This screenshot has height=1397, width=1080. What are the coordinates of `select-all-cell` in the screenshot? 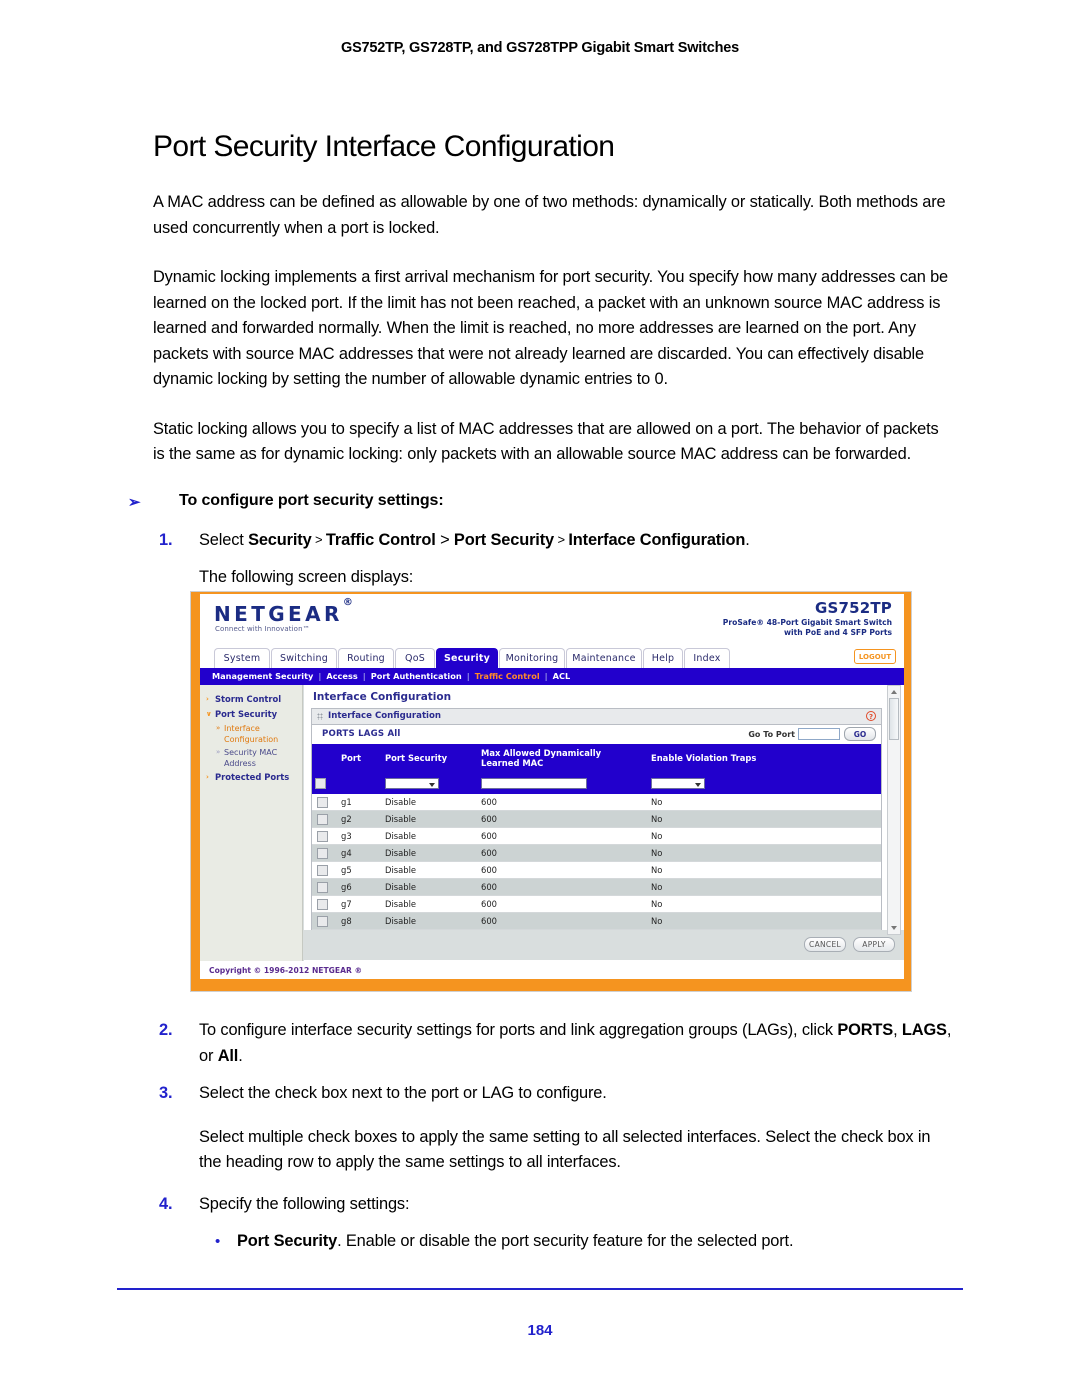 It's located at (324, 782).